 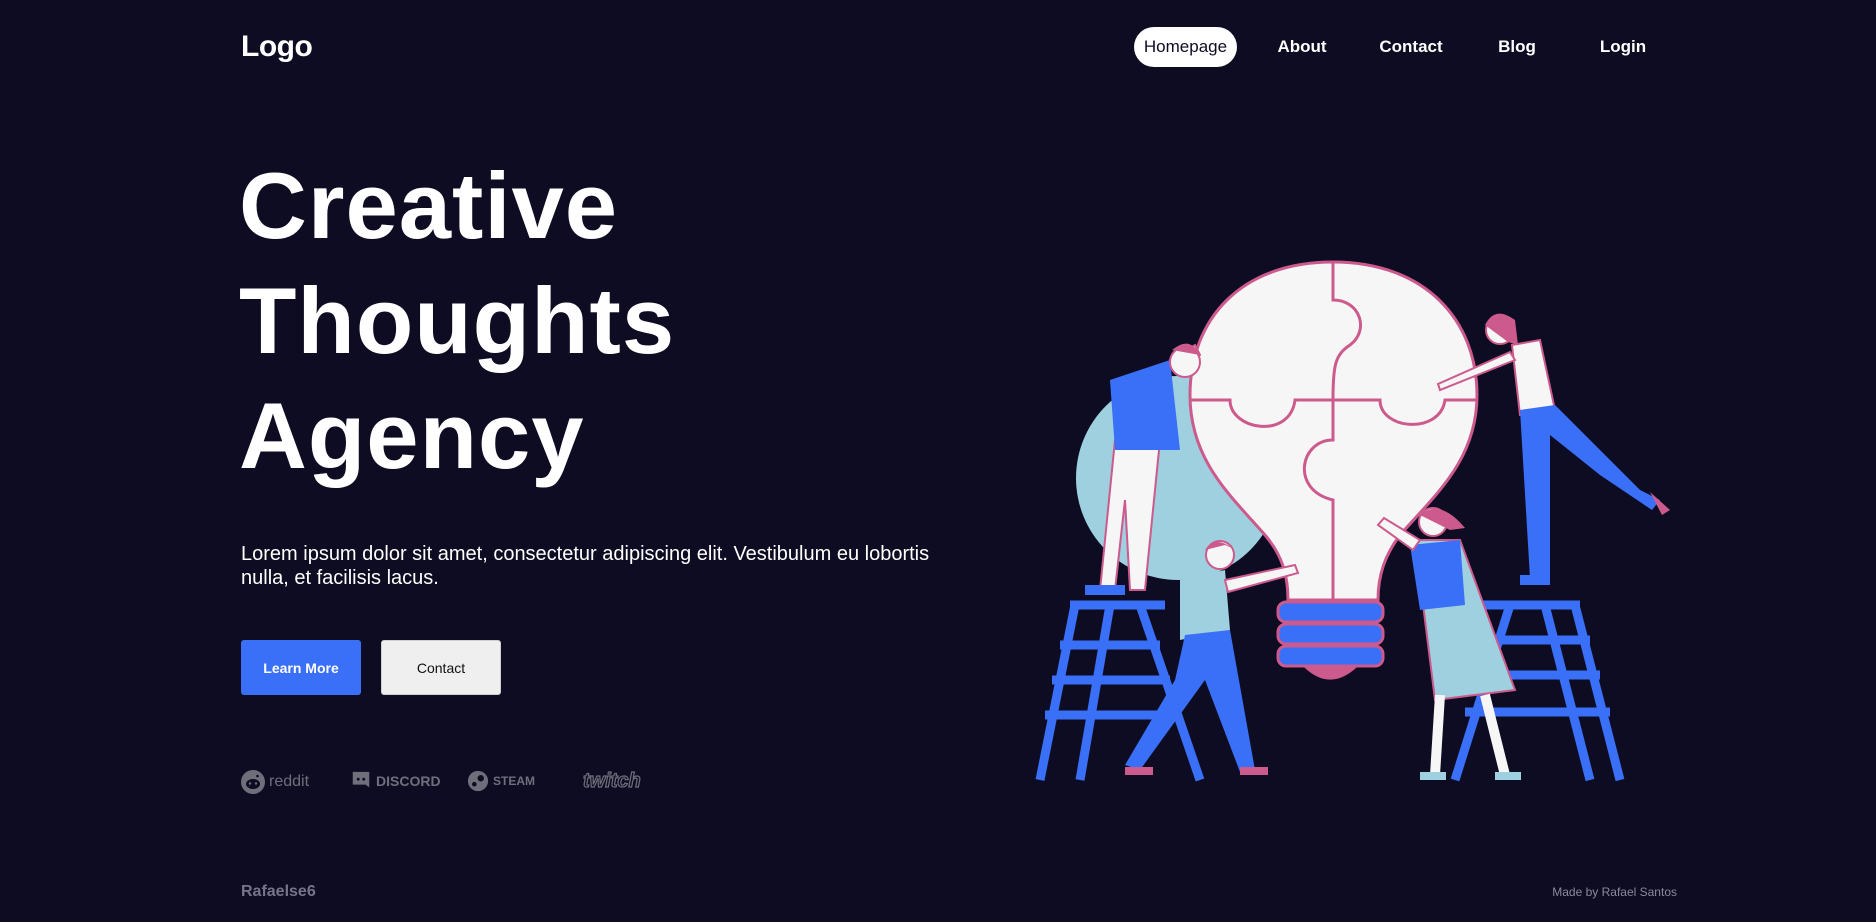 What do you see at coordinates (1302, 47) in the screenshot?
I see `nav-about: About` at bounding box center [1302, 47].